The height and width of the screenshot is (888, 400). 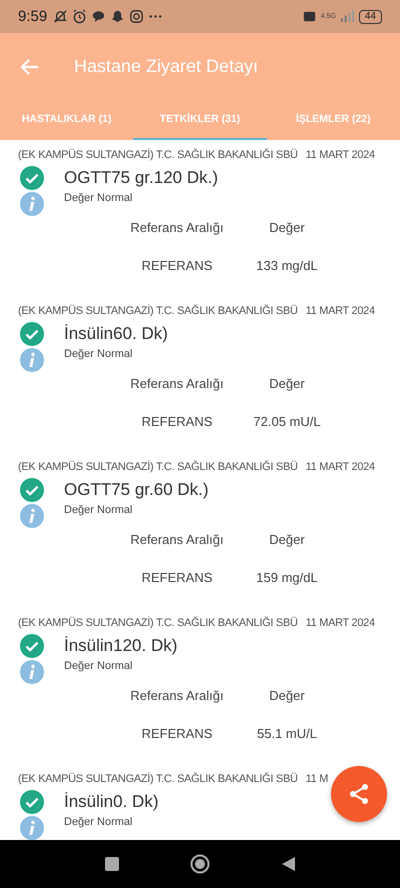 I want to click on test-value: 133 mg/dL, so click(x=287, y=265).